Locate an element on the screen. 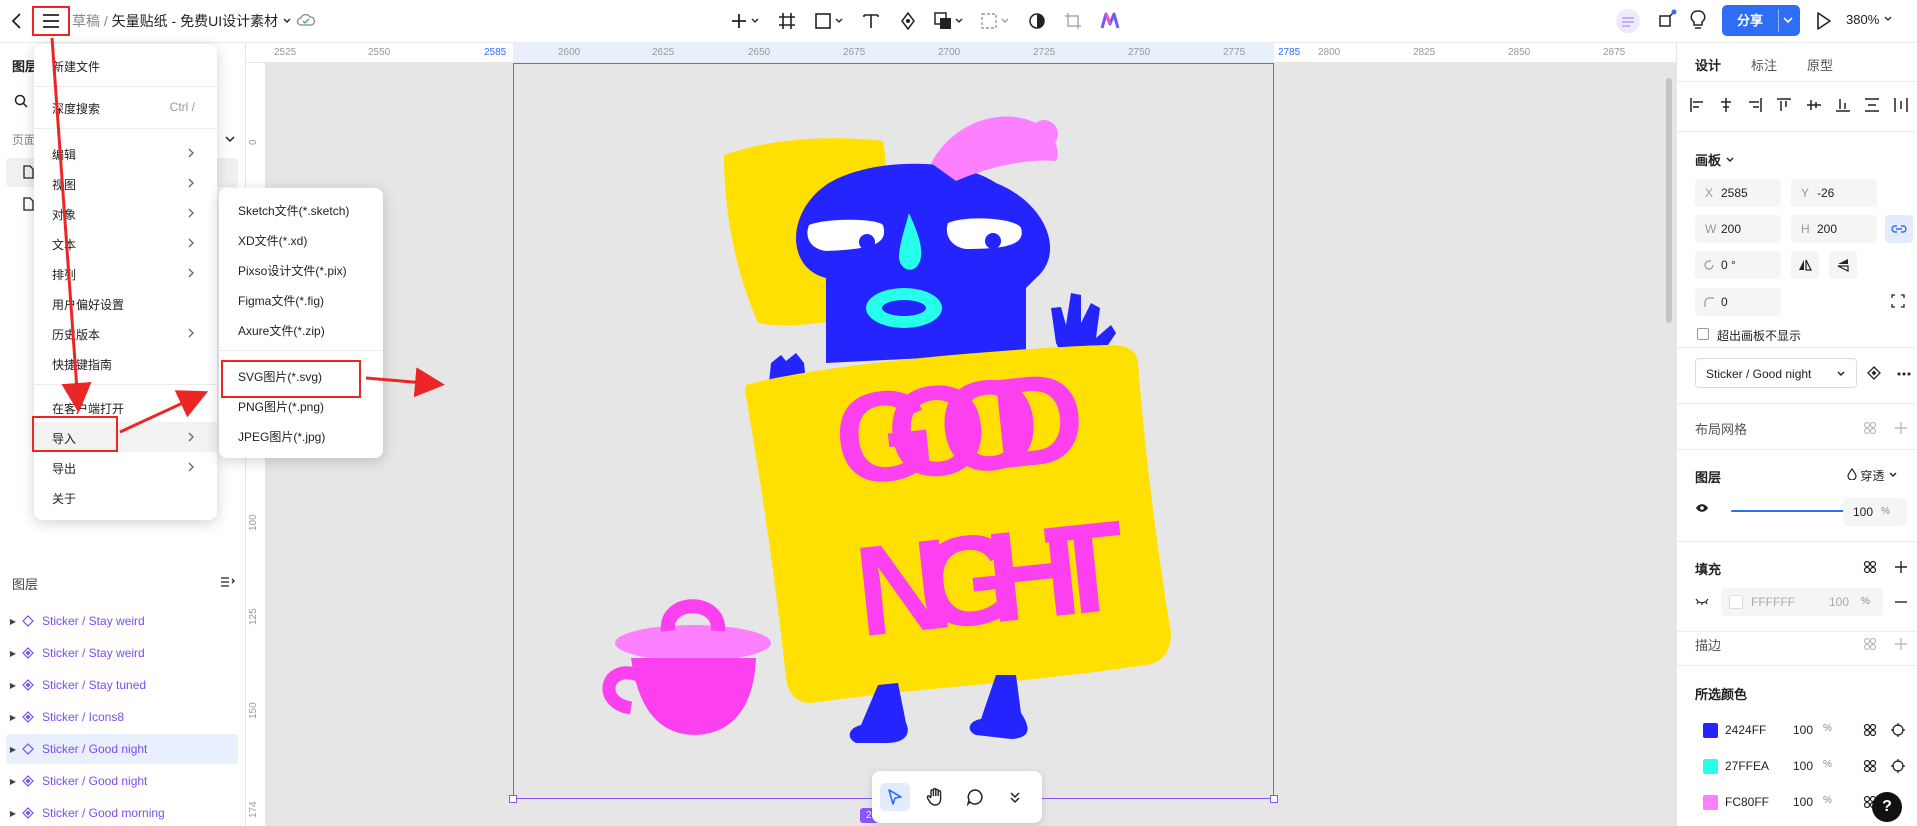 The image size is (1917, 826). menu-item-shortcuts: 快捷键指南 is located at coordinates (125, 363).